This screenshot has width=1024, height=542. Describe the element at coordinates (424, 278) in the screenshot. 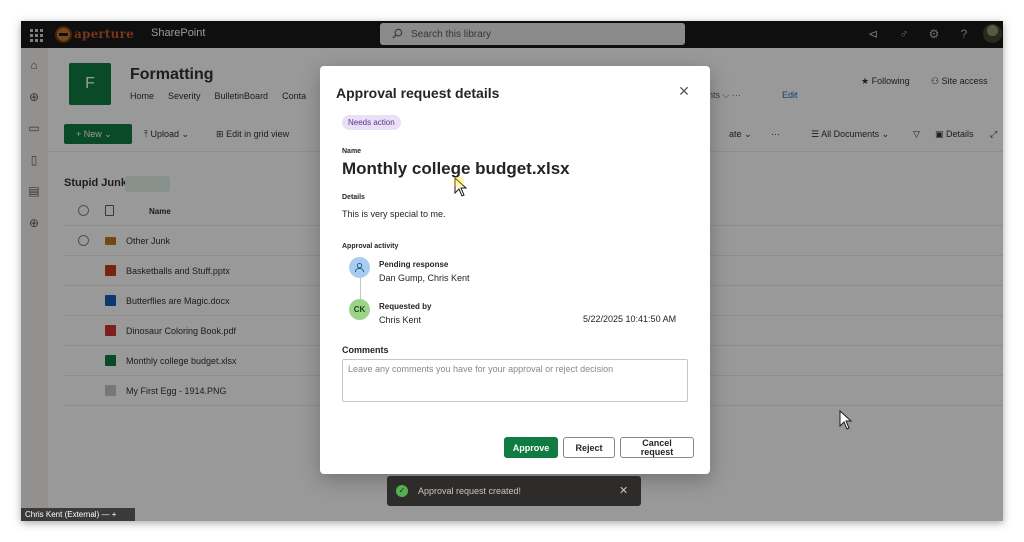

I see `pending-people: Dan Gump, Chris Kent` at that location.